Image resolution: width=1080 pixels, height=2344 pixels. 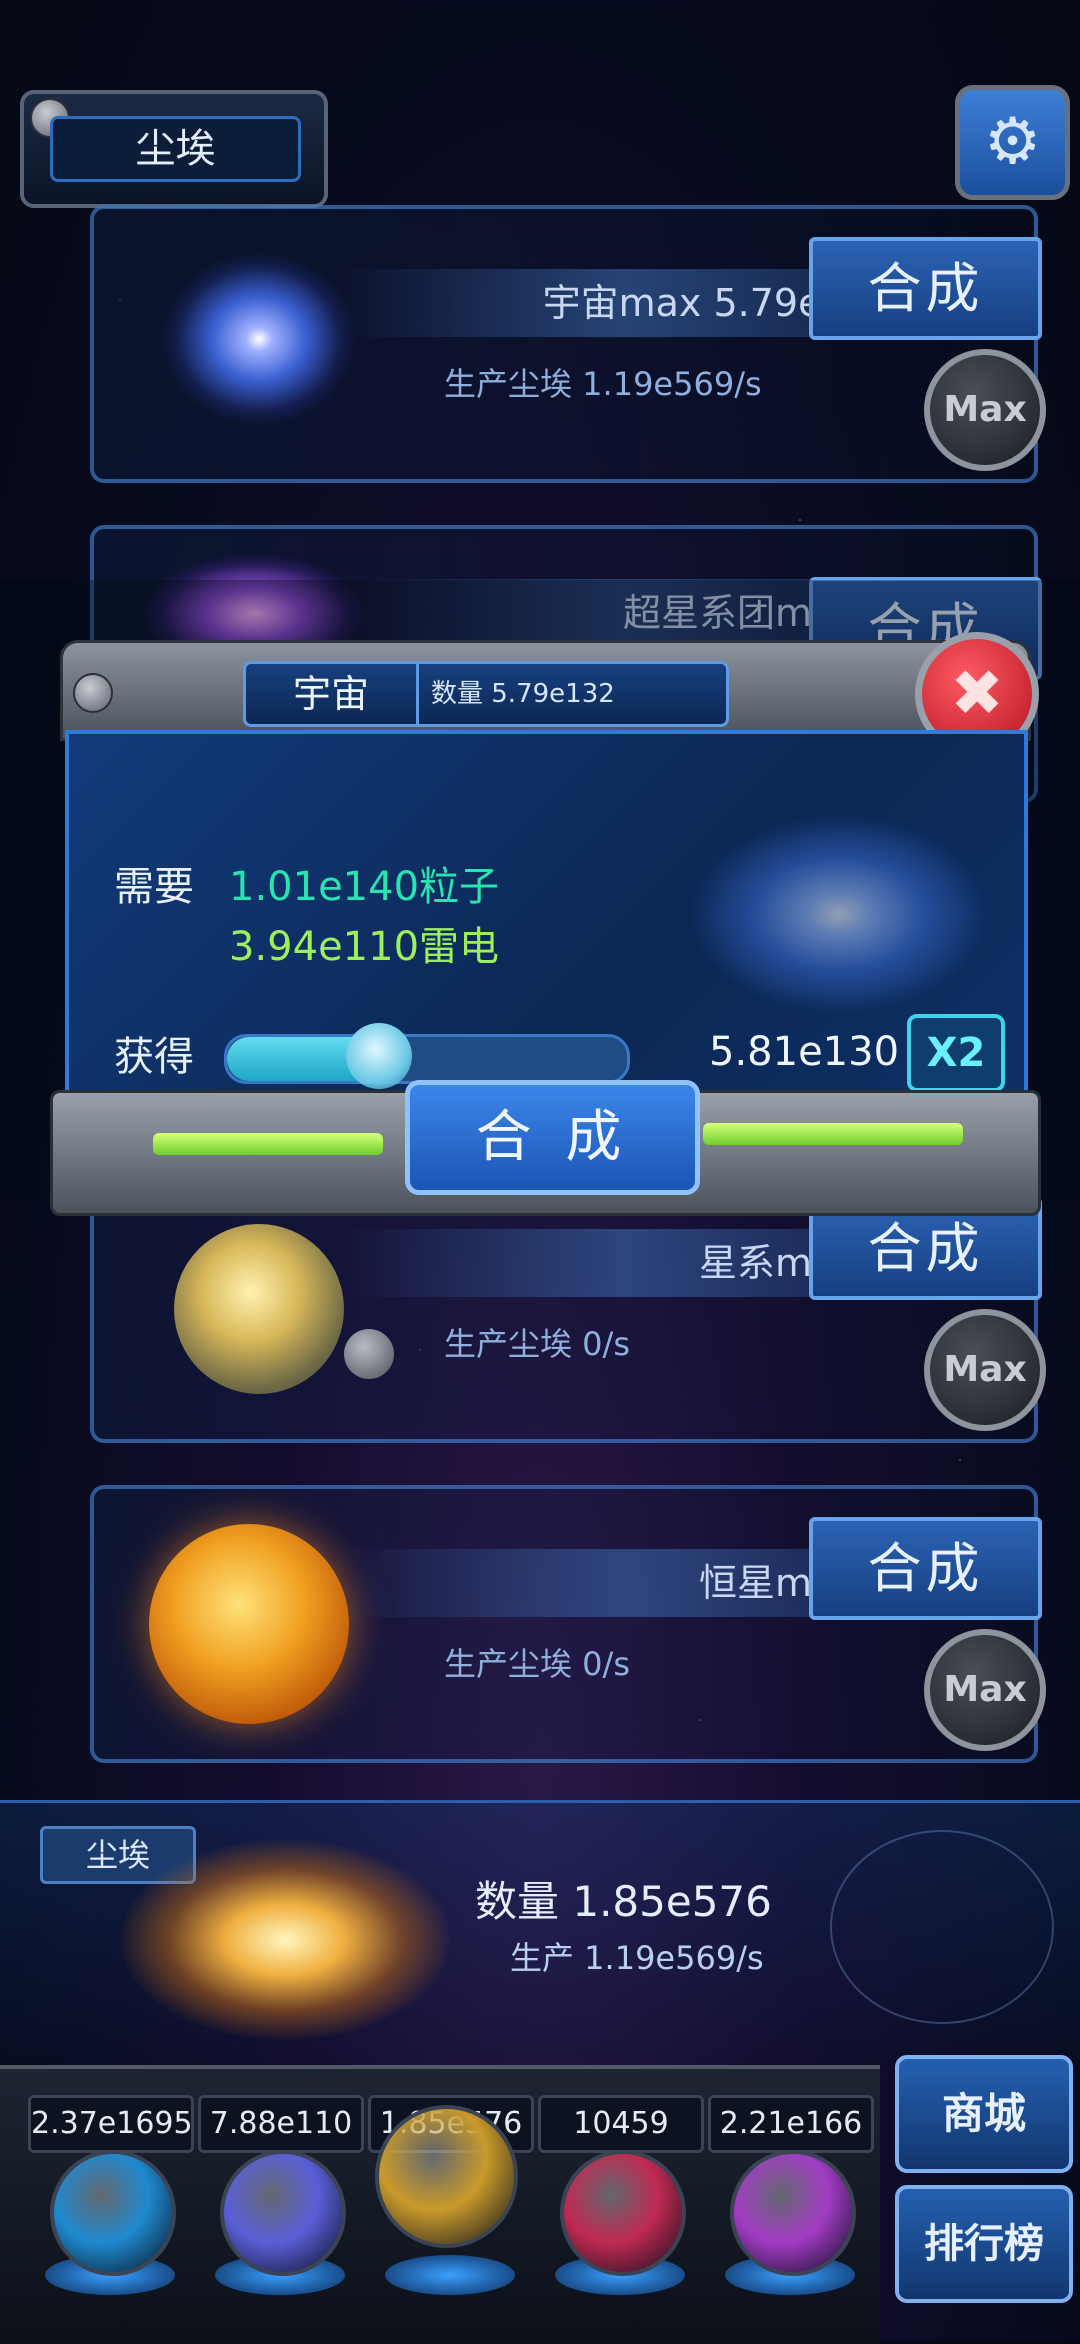 What do you see at coordinates (249, 1624) in the screenshot?
I see `star-sun-icon` at bounding box center [249, 1624].